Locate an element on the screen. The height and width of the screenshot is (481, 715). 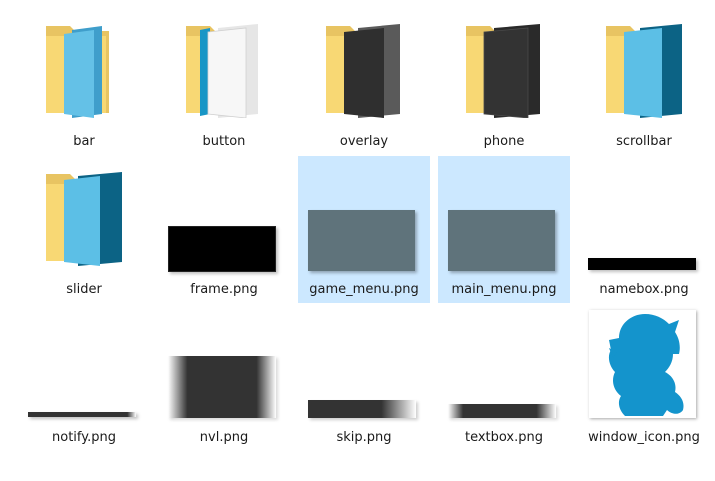
file-textbox-png: textbox.png is located at coordinates (504, 377).